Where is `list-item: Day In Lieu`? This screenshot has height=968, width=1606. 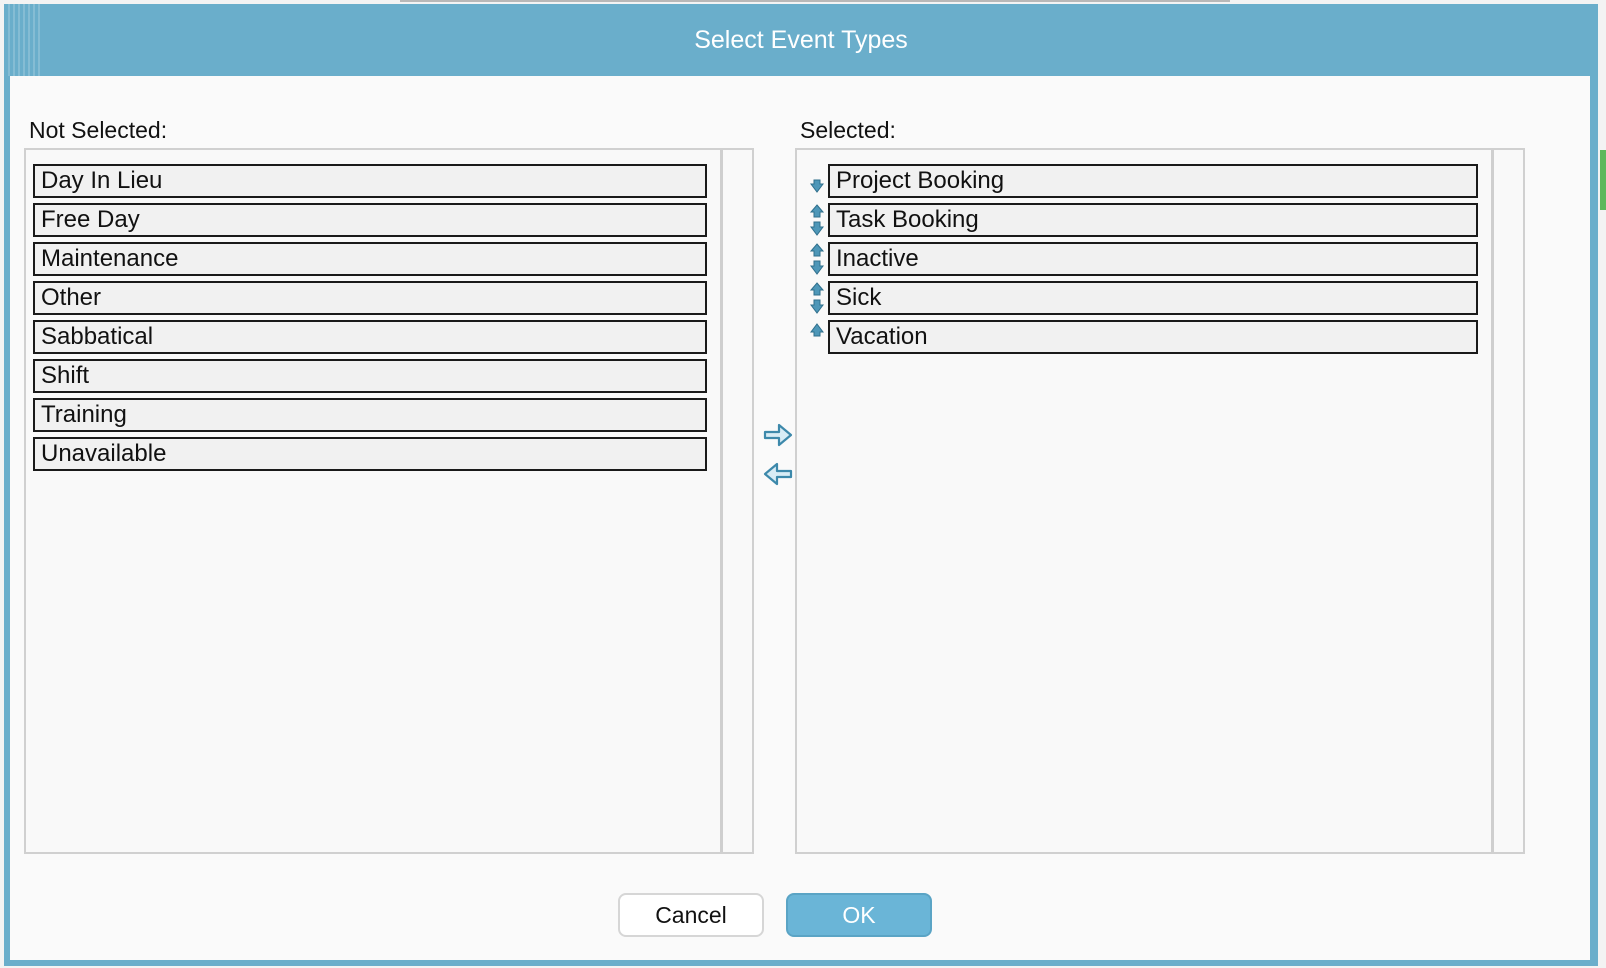 list-item: Day In Lieu is located at coordinates (370, 181).